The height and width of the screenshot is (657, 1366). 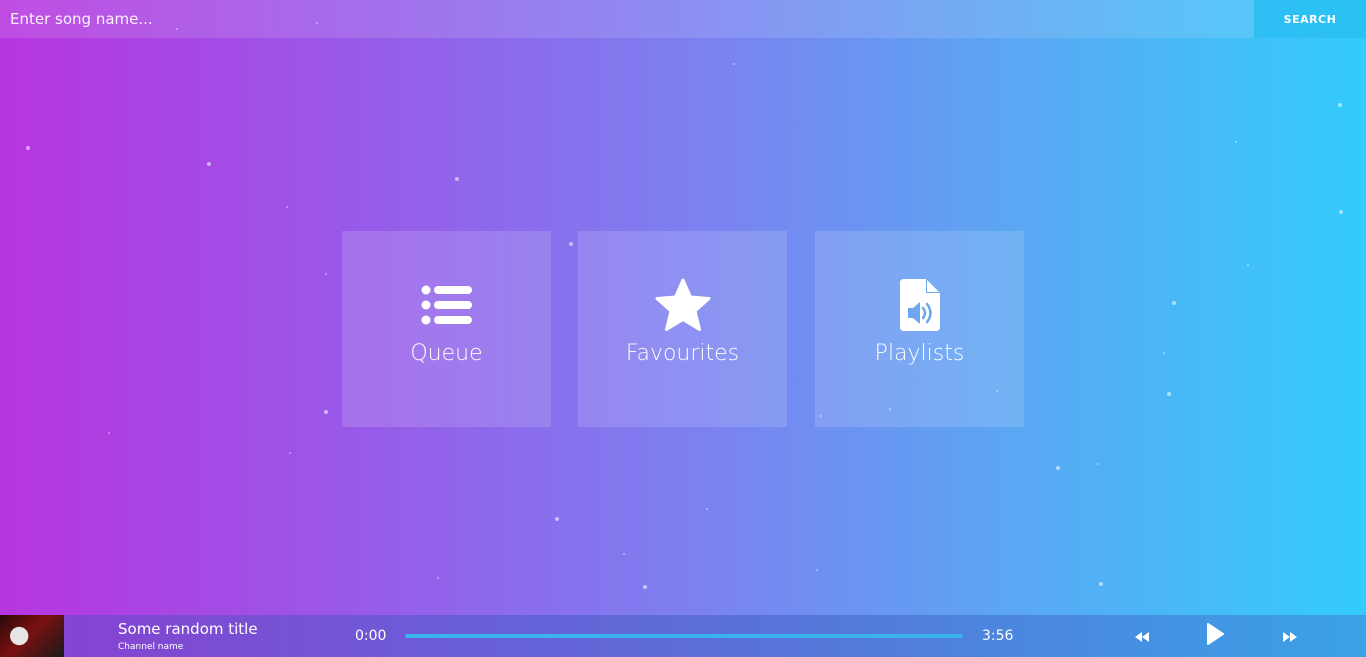 What do you see at coordinates (682, 353) in the screenshot?
I see `favourites-label: Favourites` at bounding box center [682, 353].